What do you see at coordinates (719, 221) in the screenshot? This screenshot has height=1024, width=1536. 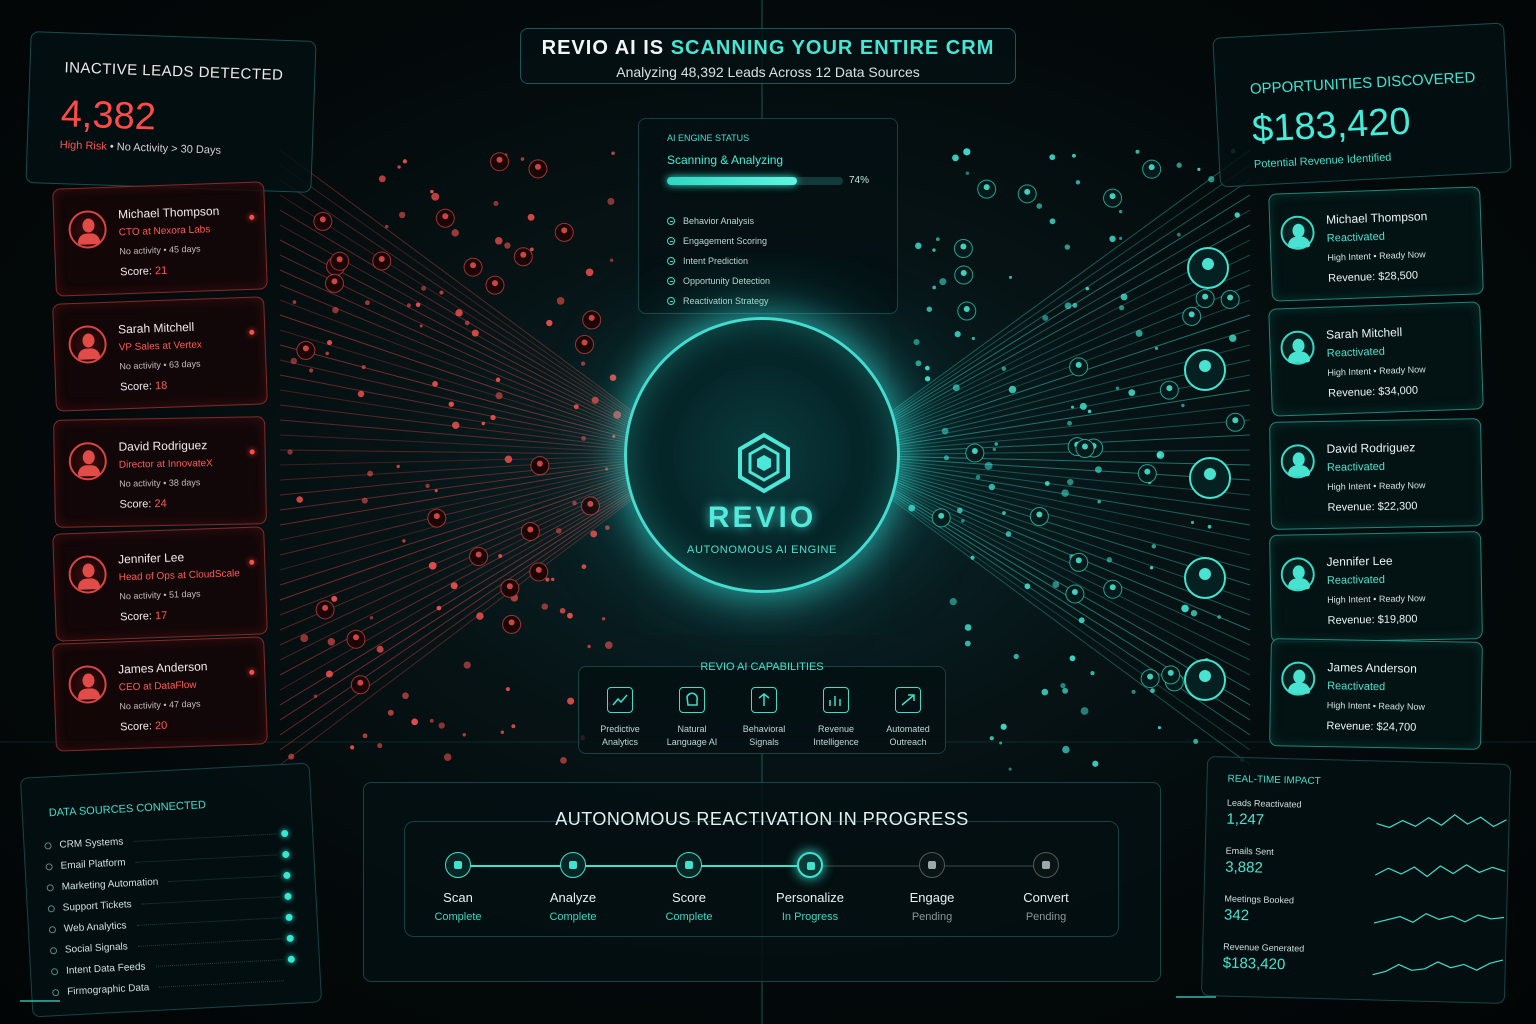 I see `engine-task-label: Behavior Analysis` at bounding box center [719, 221].